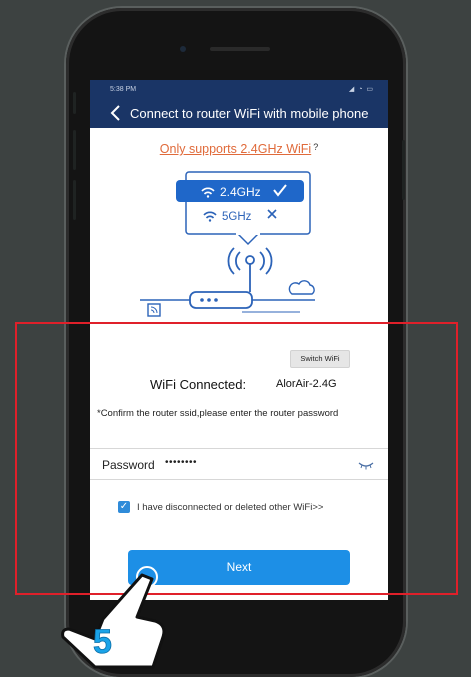 The image size is (471, 677). I want to click on router-illustration: 2.4GHz 5GHz, so click(227, 244).